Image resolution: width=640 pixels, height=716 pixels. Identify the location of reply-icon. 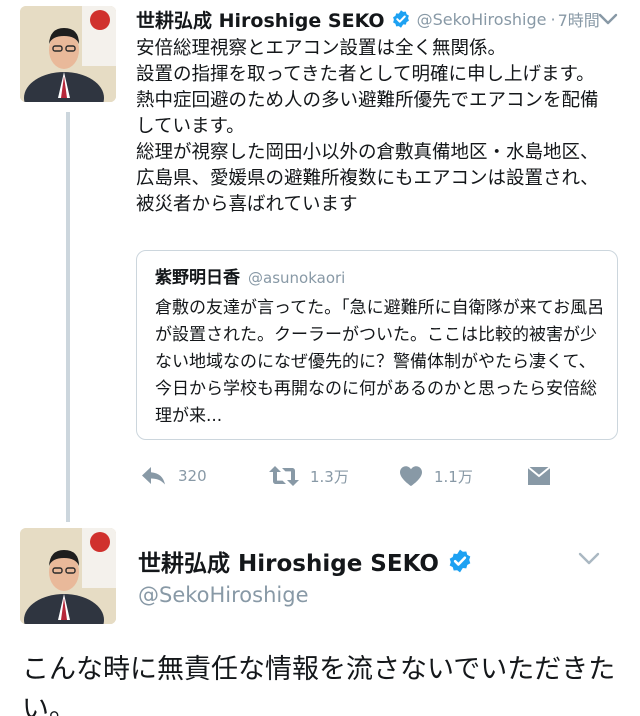
(154, 476).